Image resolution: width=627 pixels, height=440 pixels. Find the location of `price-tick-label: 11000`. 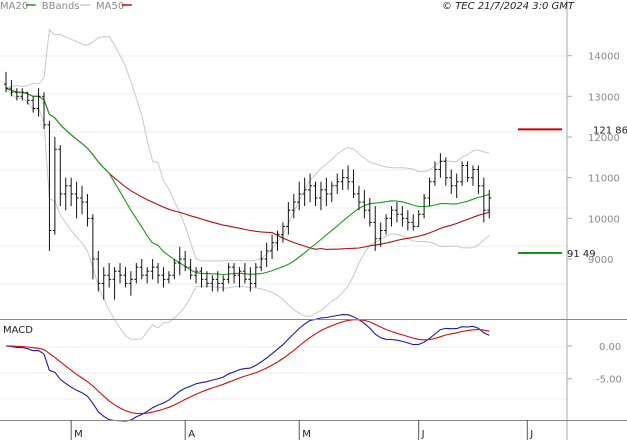

price-tick-label: 11000 is located at coordinates (604, 179).